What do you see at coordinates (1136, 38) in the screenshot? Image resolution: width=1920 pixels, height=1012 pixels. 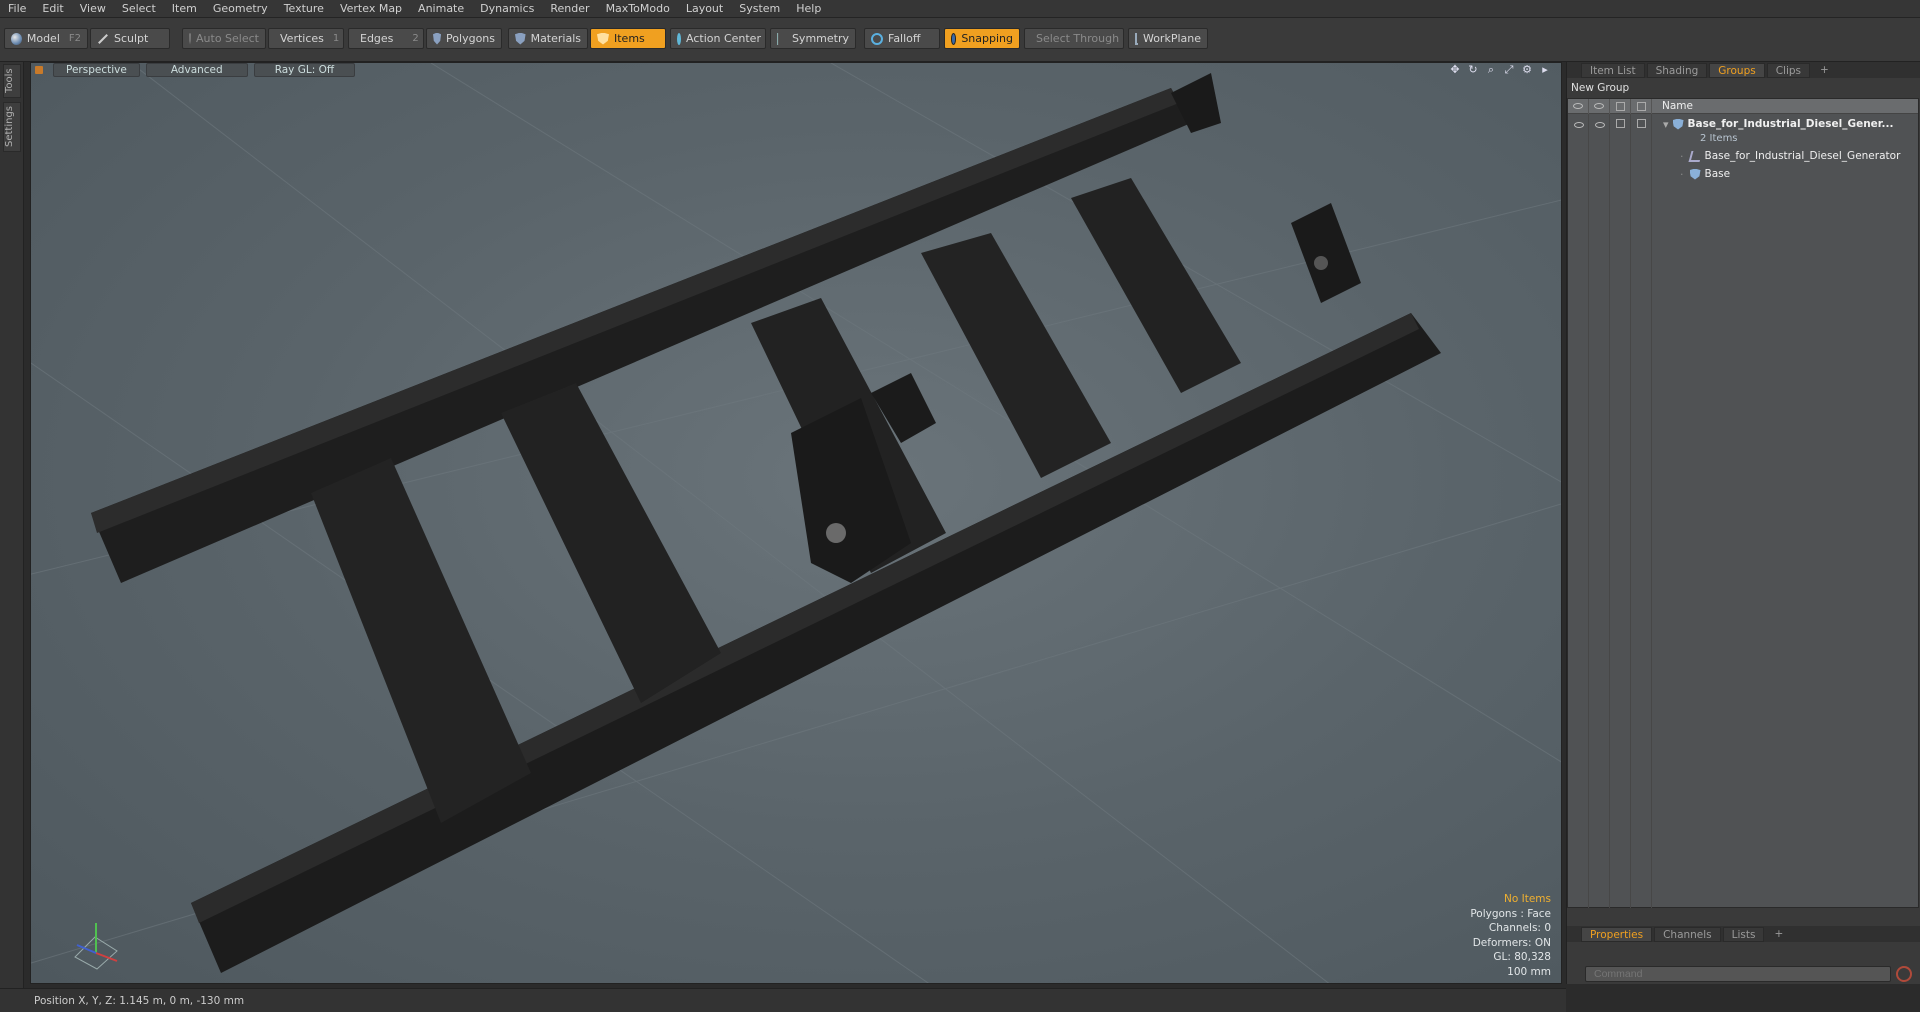 I see `workplane-icon` at bounding box center [1136, 38].